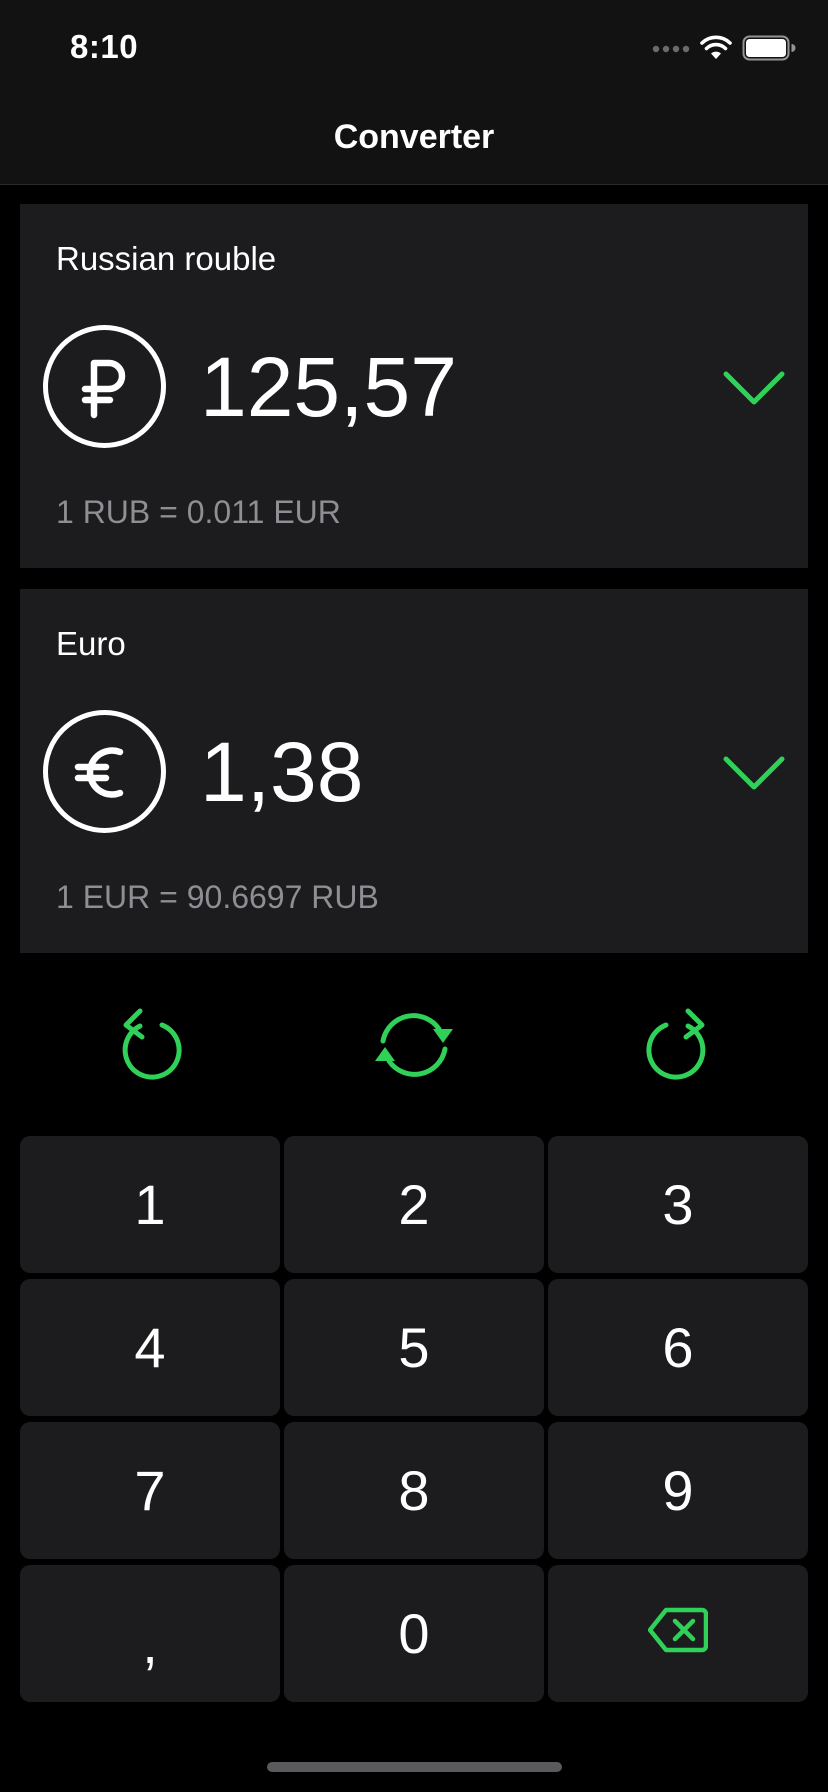 The height and width of the screenshot is (1792, 828). What do you see at coordinates (414, 1767) in the screenshot?
I see `home-indicator` at bounding box center [414, 1767].